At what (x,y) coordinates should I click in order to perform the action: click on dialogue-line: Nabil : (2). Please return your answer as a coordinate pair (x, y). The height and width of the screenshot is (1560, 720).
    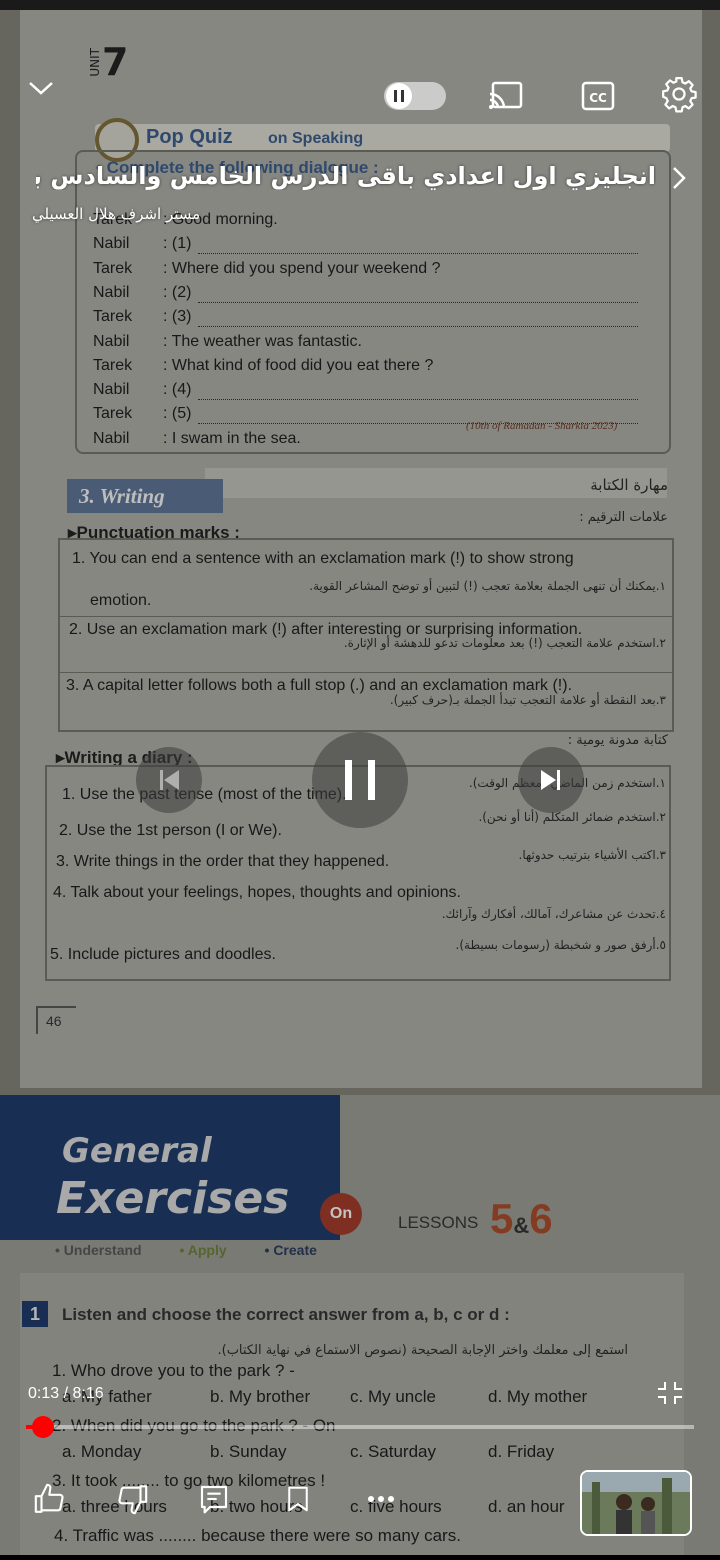
    Looking at the image, I should click on (142, 293).